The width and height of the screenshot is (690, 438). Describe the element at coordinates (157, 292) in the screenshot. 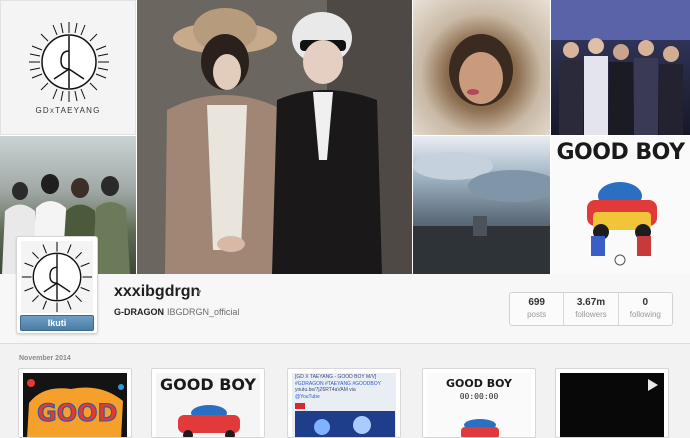

I see `profile-username: xxxibgdrgn` at that location.